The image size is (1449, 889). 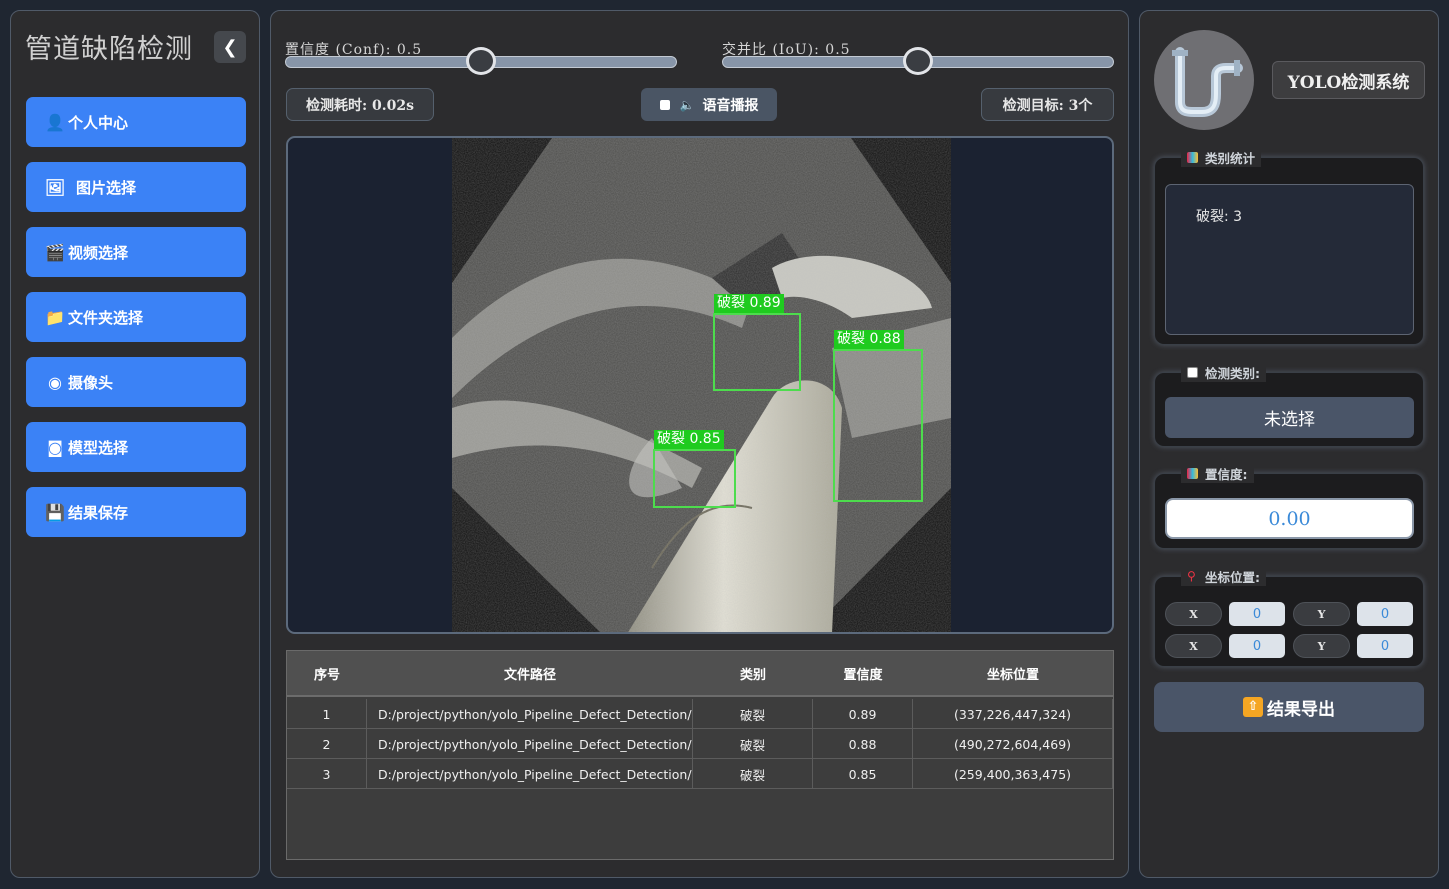 What do you see at coordinates (327, 744) in the screenshot?
I see `cell-index: 2` at bounding box center [327, 744].